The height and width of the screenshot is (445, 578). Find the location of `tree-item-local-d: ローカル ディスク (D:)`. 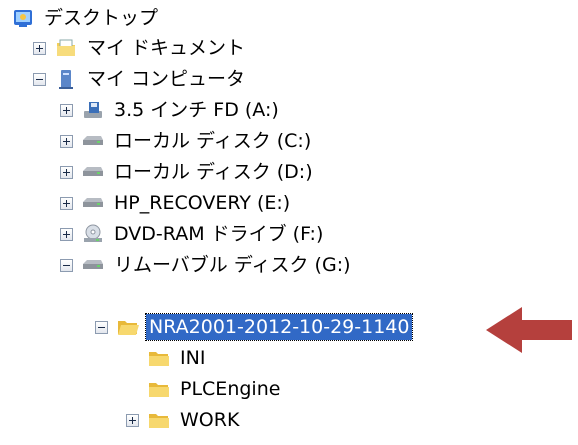

tree-item-local-d: ローカル ディスク (D:) is located at coordinates (188, 172).